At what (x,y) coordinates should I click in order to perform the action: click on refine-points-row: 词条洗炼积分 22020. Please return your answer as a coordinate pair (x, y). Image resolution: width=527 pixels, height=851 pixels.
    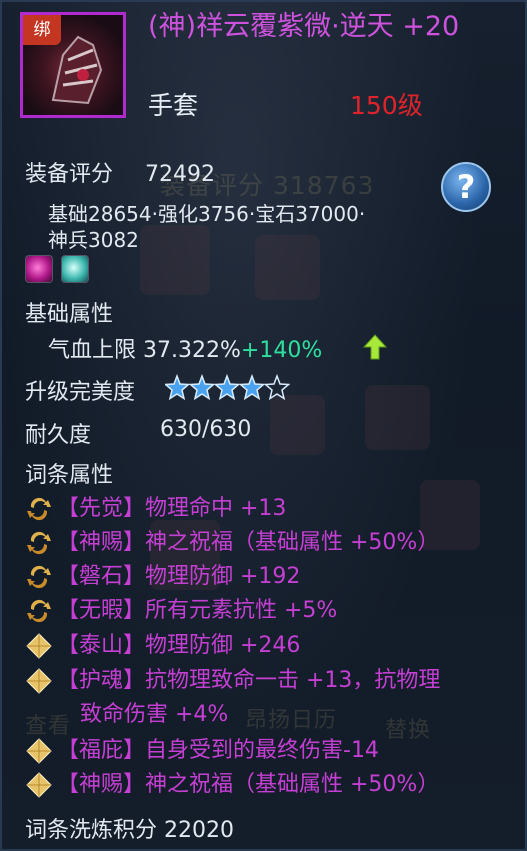
    Looking at the image, I should click on (129, 828).